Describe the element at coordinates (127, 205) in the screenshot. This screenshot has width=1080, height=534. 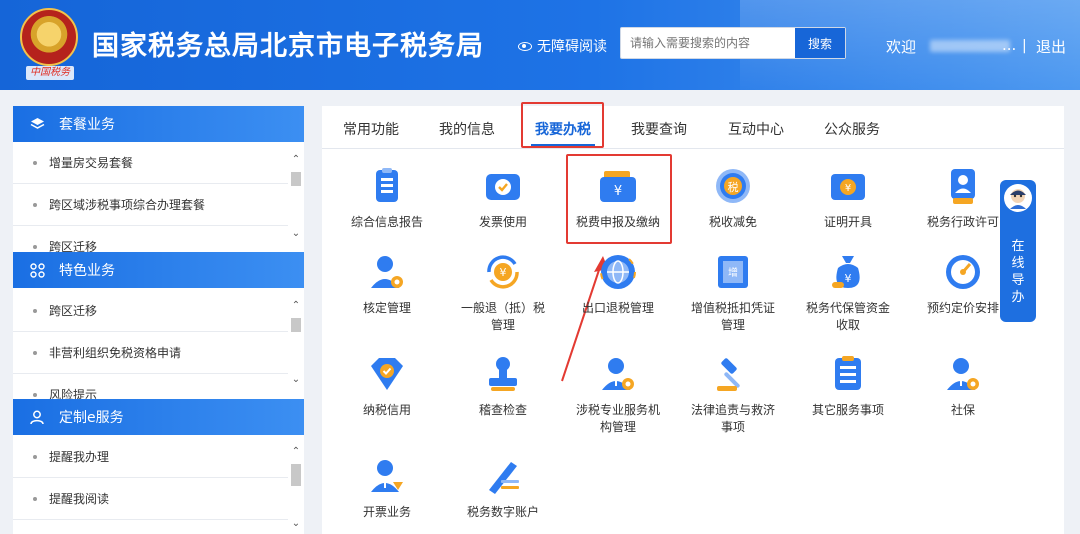
I see `list-item-label: 跨区域涉税事项综合办理套餐` at that location.